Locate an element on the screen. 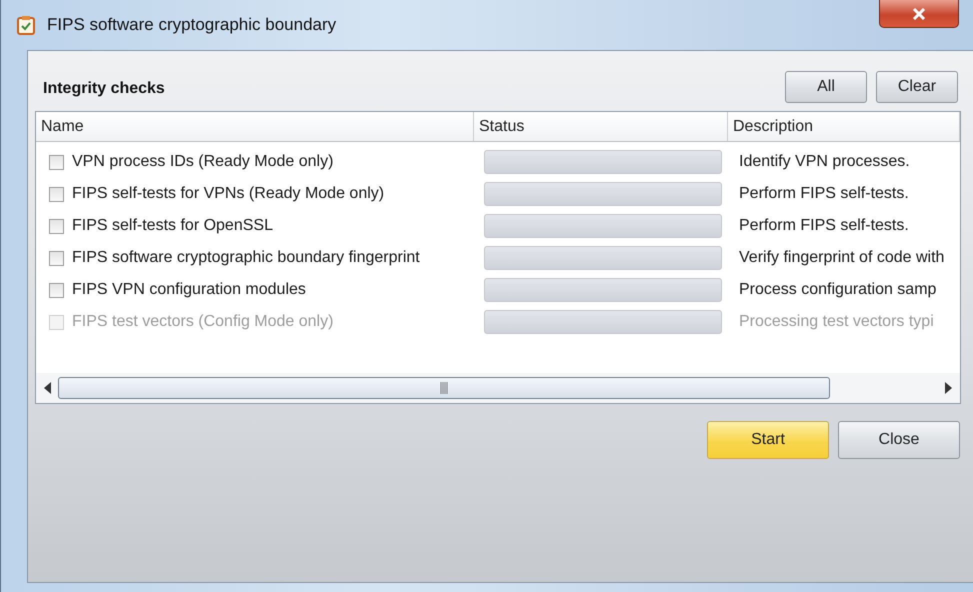 This screenshot has height=592, width=973. header-button: All is located at coordinates (826, 87).